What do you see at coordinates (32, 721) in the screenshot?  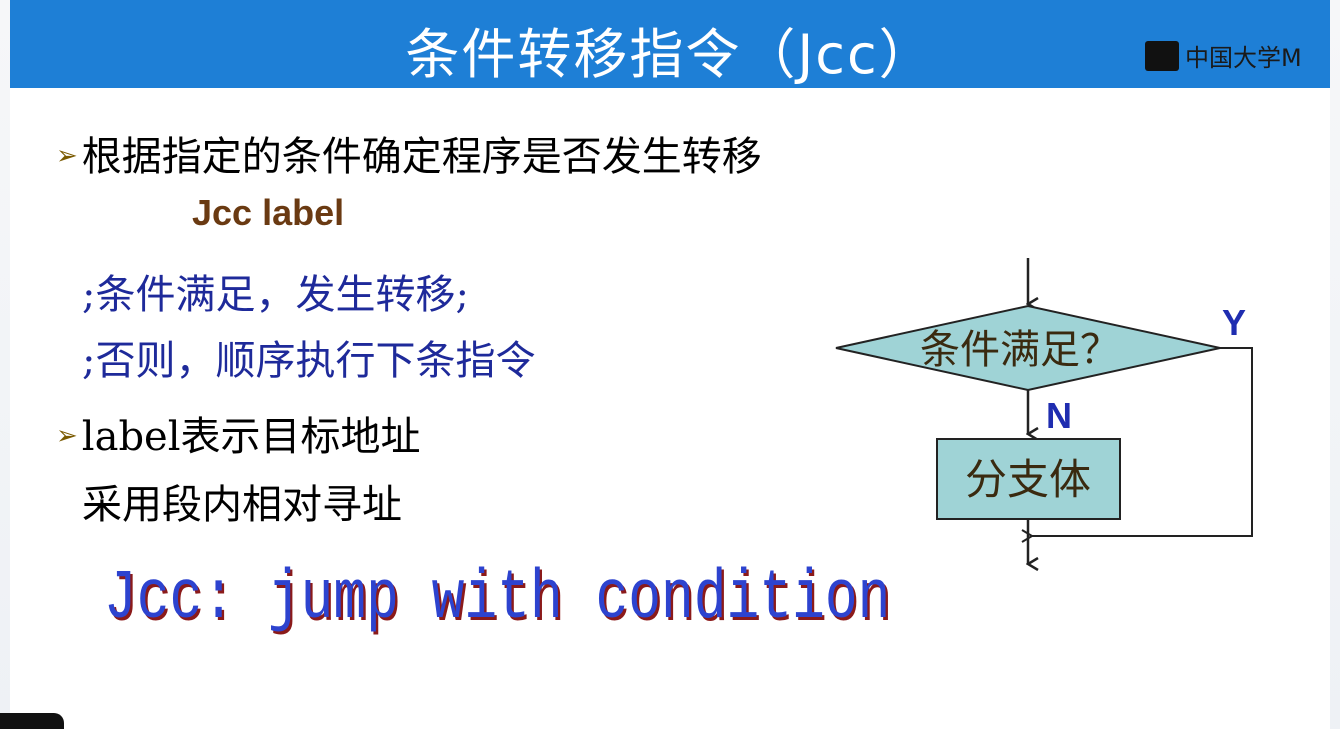 I see `corner-tab` at bounding box center [32, 721].